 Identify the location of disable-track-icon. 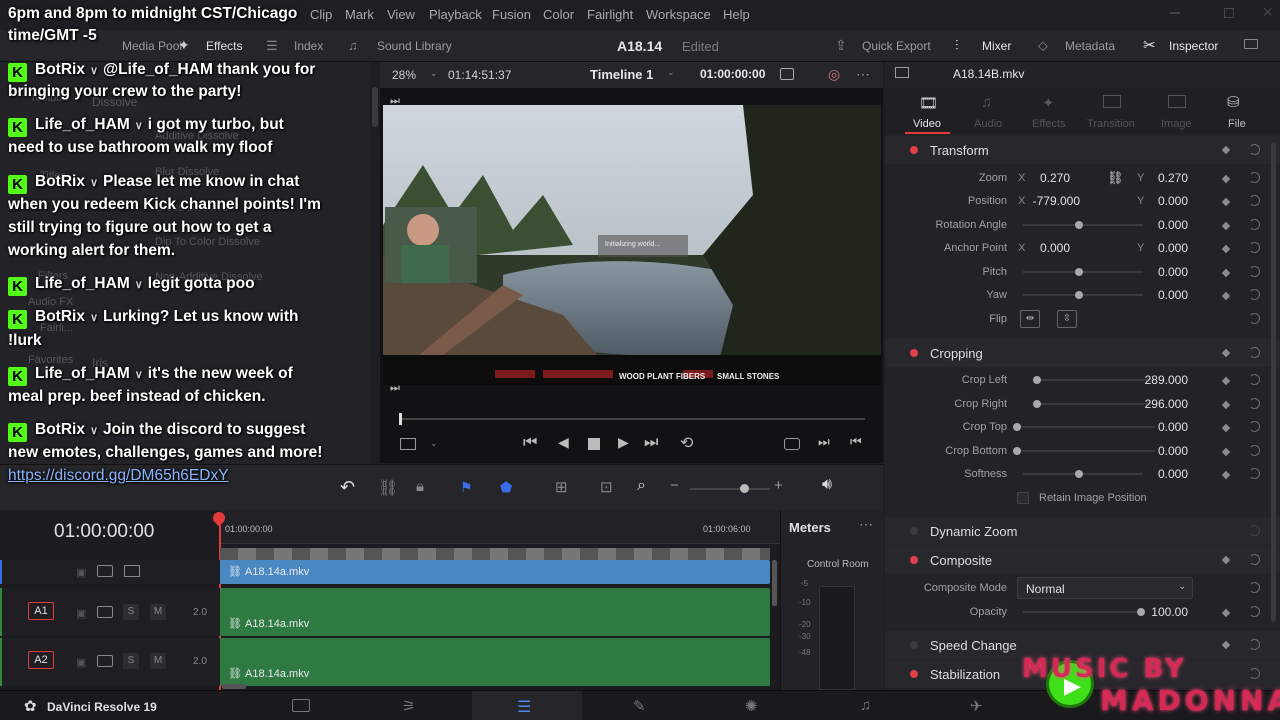
(132, 571).